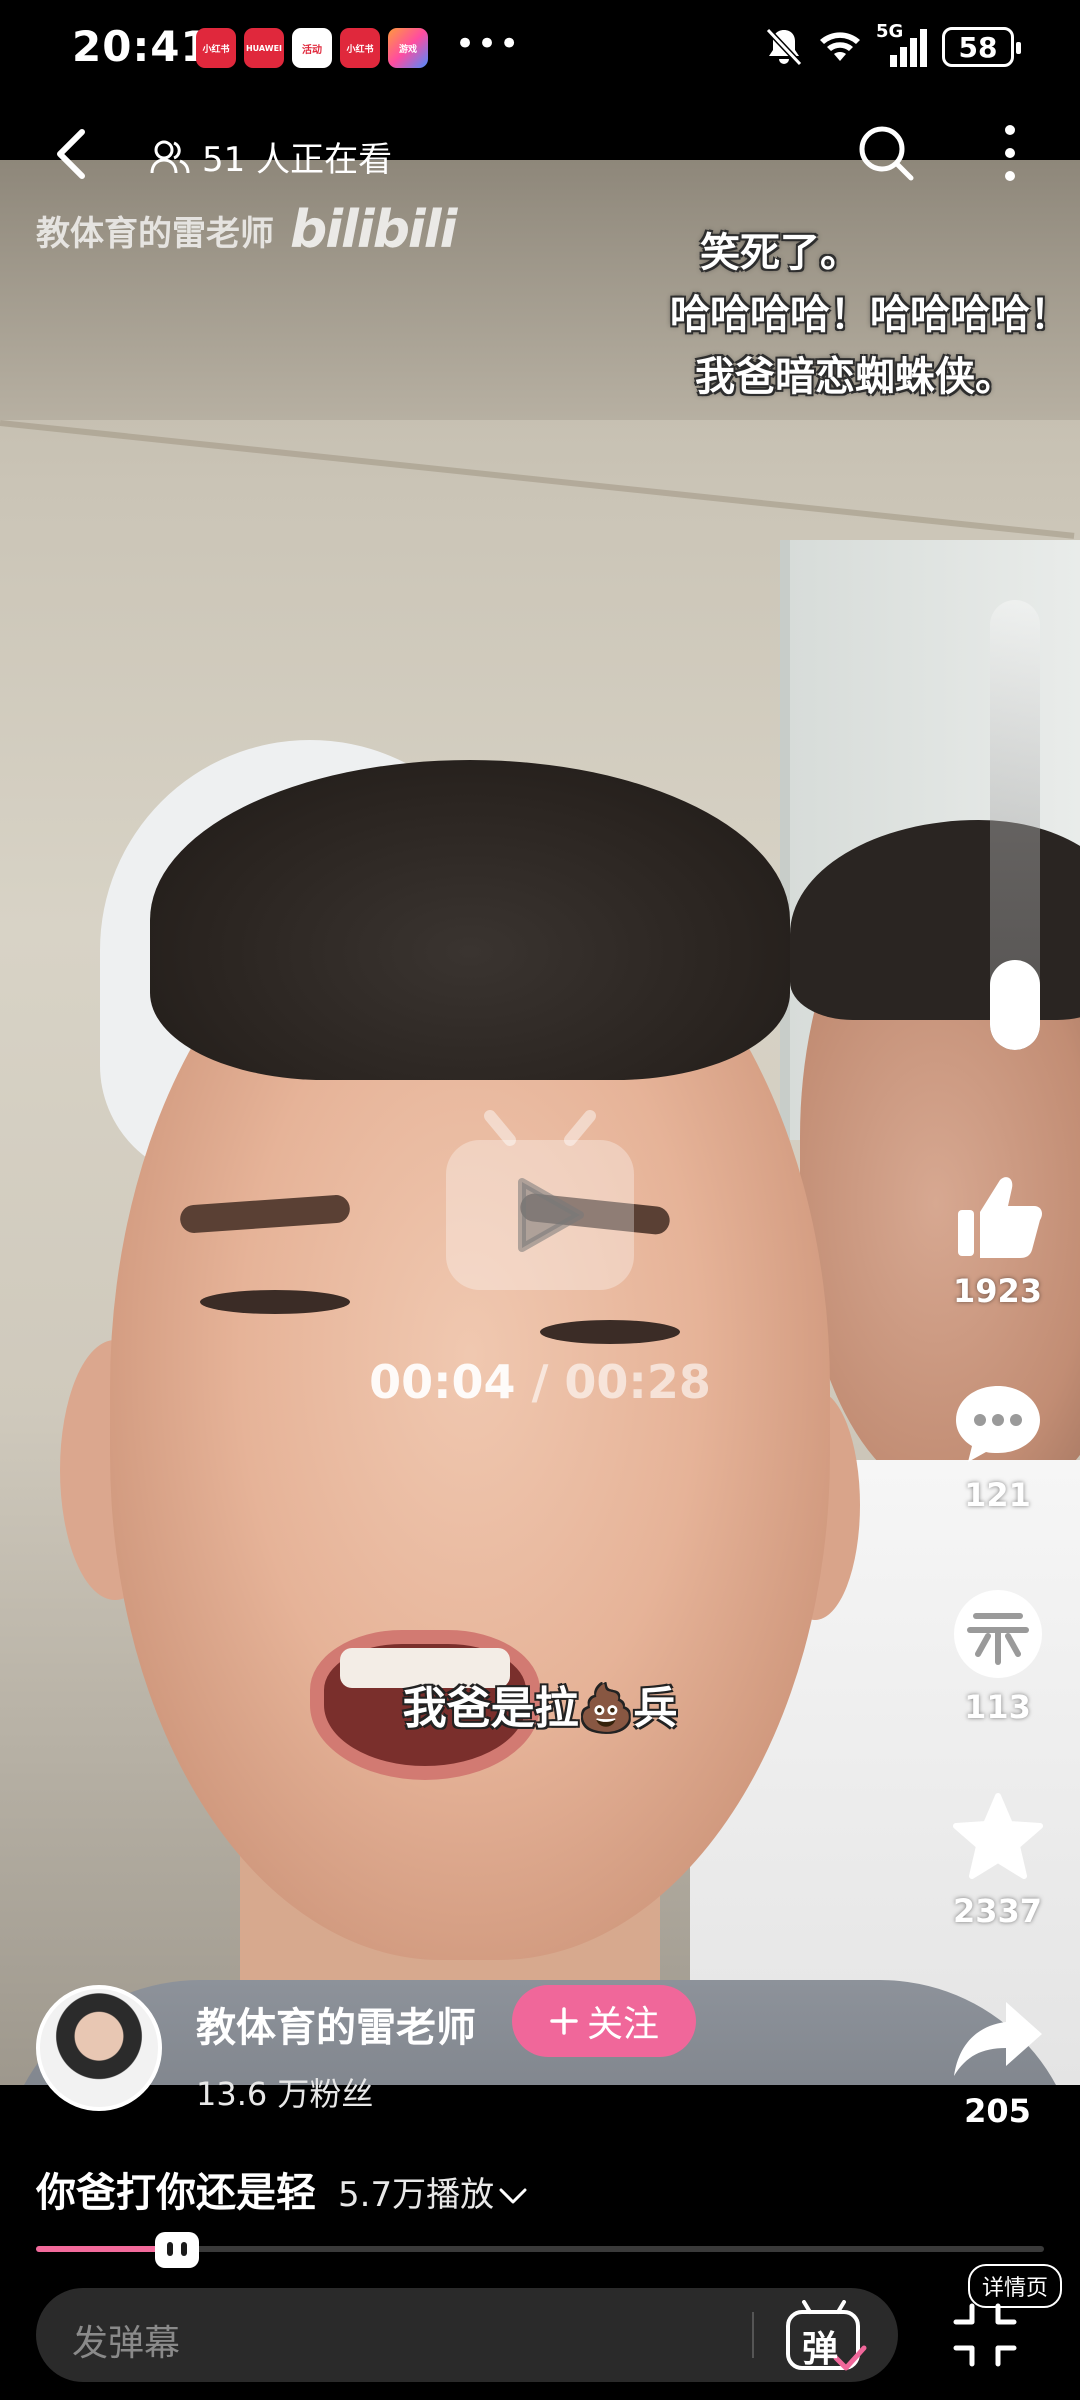  I want to click on caption-line-2: 哈哈哈哈！哈哈哈哈！, so click(870, 315).